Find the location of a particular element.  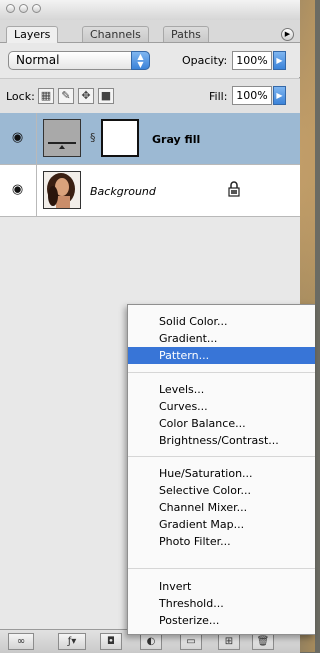

layer-row-background: ◉ Background is located at coordinates (150, 191).